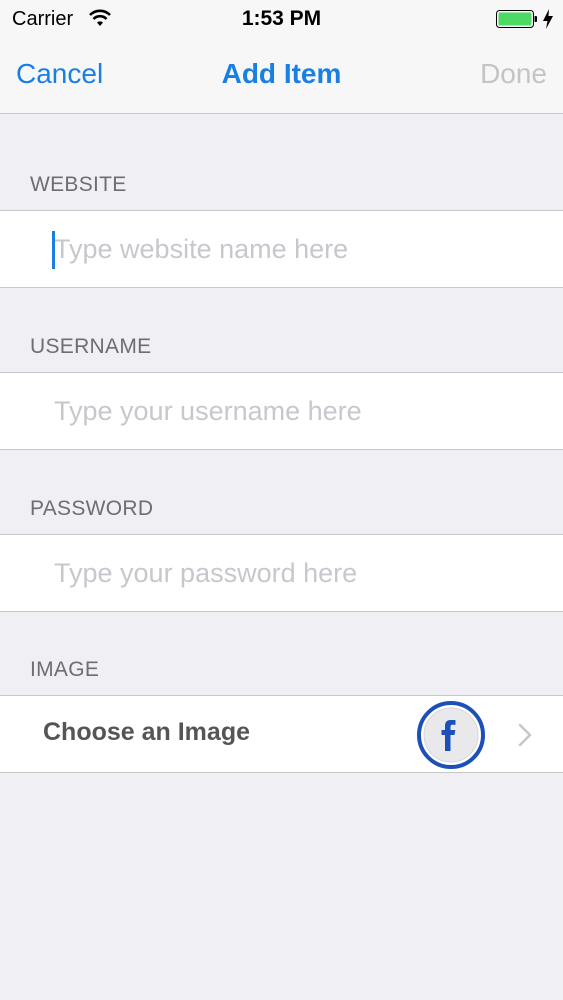  What do you see at coordinates (281, 734) in the screenshot?
I see `choose-image-cell: Choose an Image` at bounding box center [281, 734].